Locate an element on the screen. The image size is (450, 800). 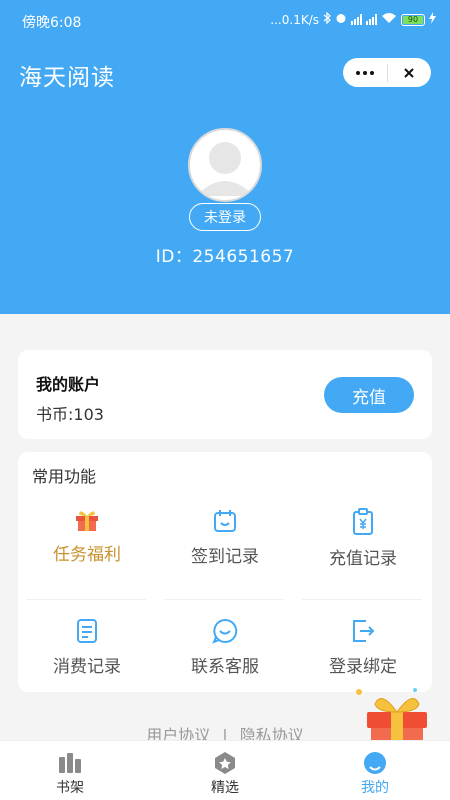
miniprogram-capsule is located at coordinates (387, 72).